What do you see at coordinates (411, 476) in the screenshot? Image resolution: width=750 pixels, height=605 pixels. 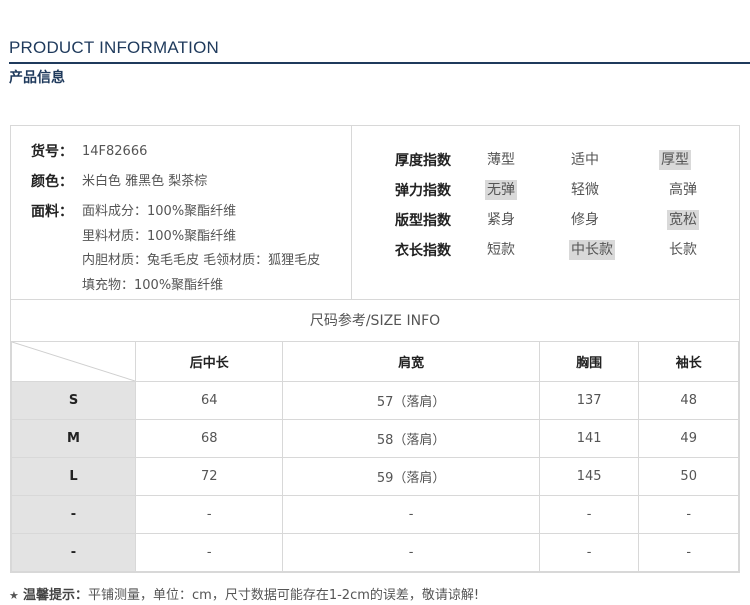 I see `table-cell: 59（落肩）` at bounding box center [411, 476].